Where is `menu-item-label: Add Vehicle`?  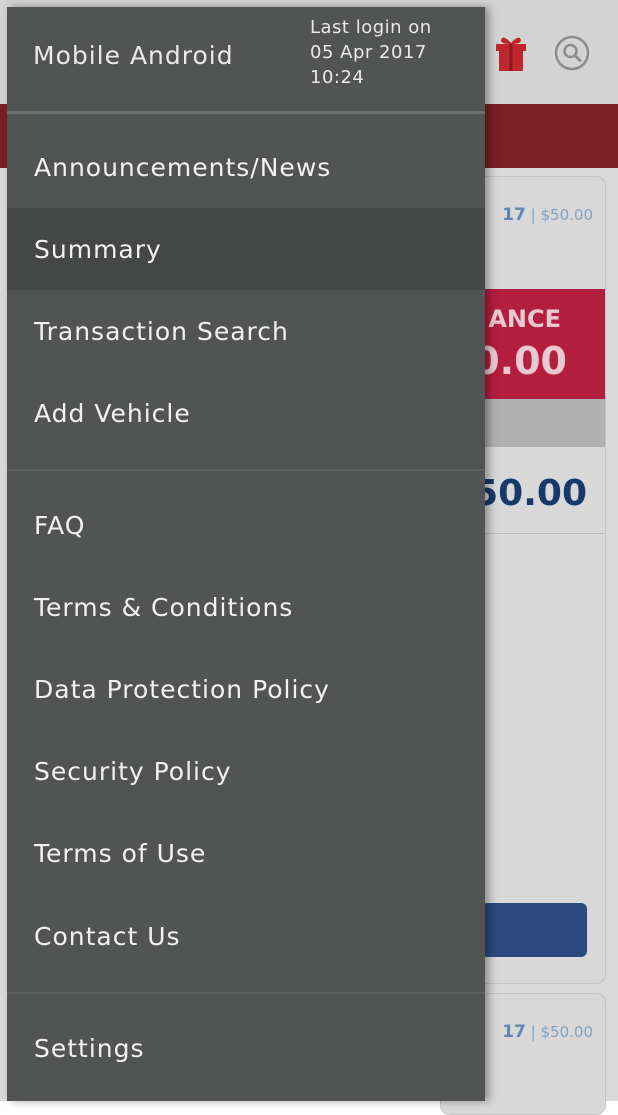
menu-item-label: Add Vehicle is located at coordinates (112, 413).